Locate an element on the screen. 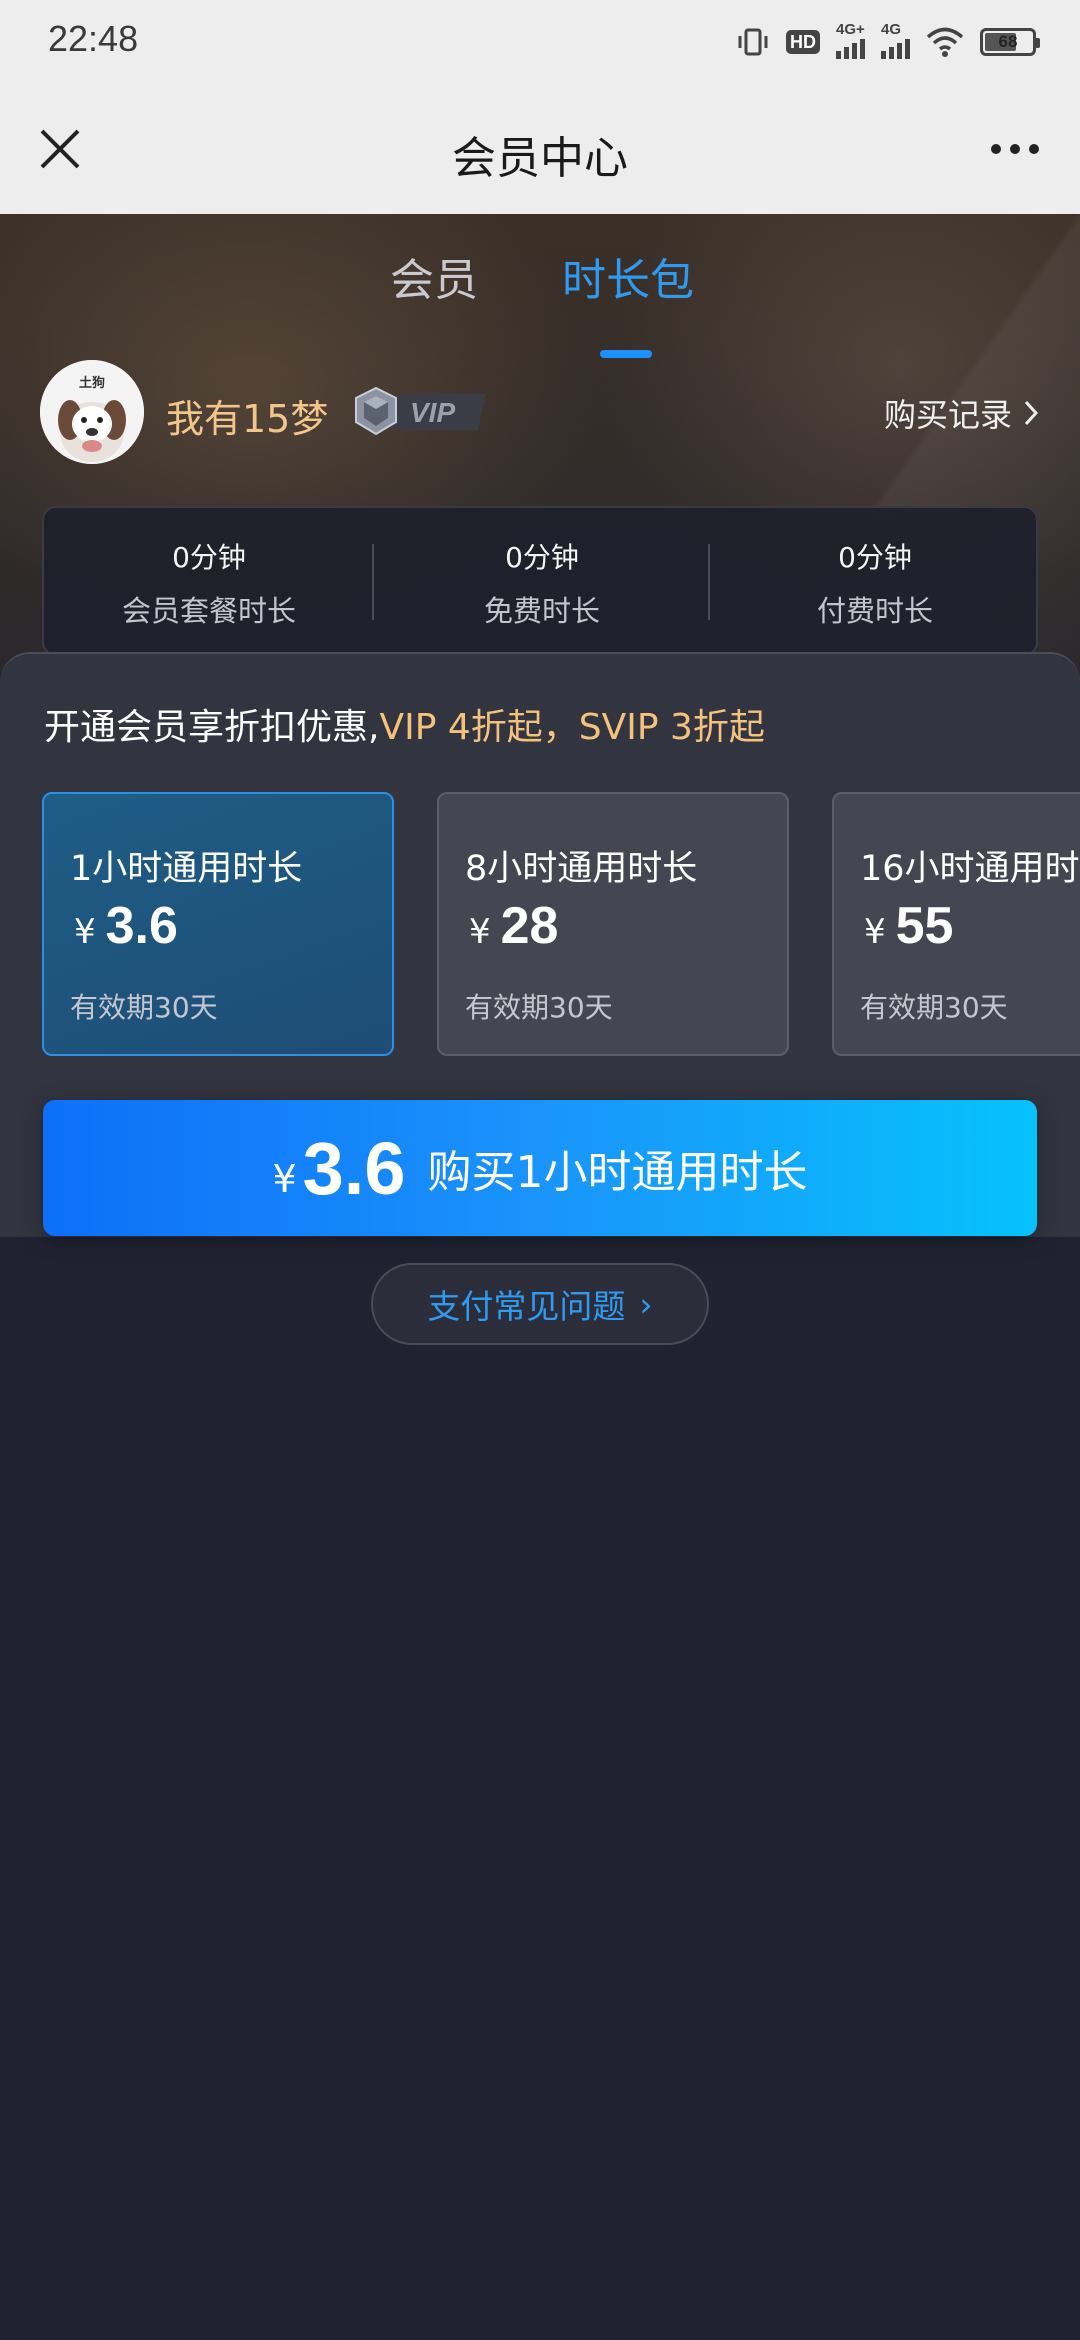 This screenshot has width=1080, height=2340. package-title: 8小时通用时长 is located at coordinates (581, 869).